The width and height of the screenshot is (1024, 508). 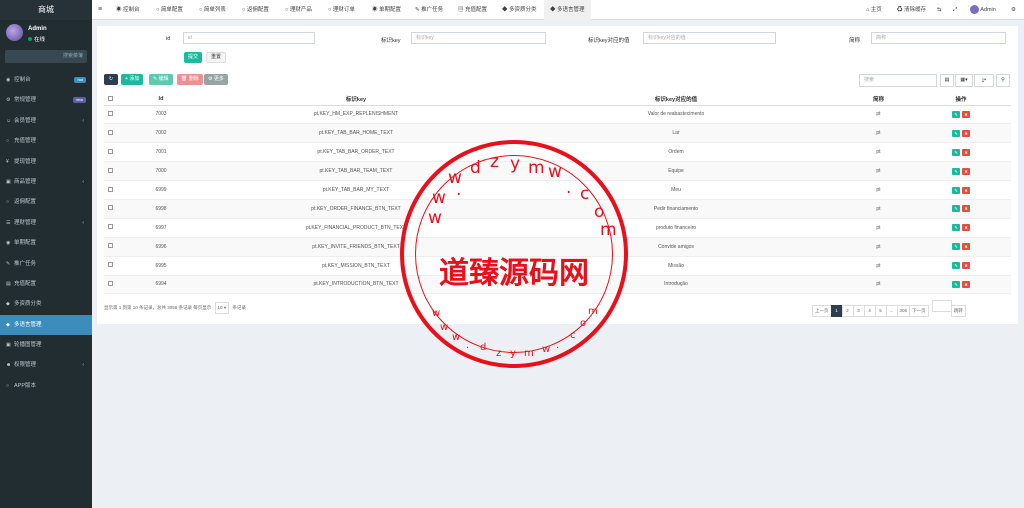 What do you see at coordinates (46, 100) in the screenshot?
I see `sidebar-item-general: ⚙ 常规管理 new` at bounding box center [46, 100].